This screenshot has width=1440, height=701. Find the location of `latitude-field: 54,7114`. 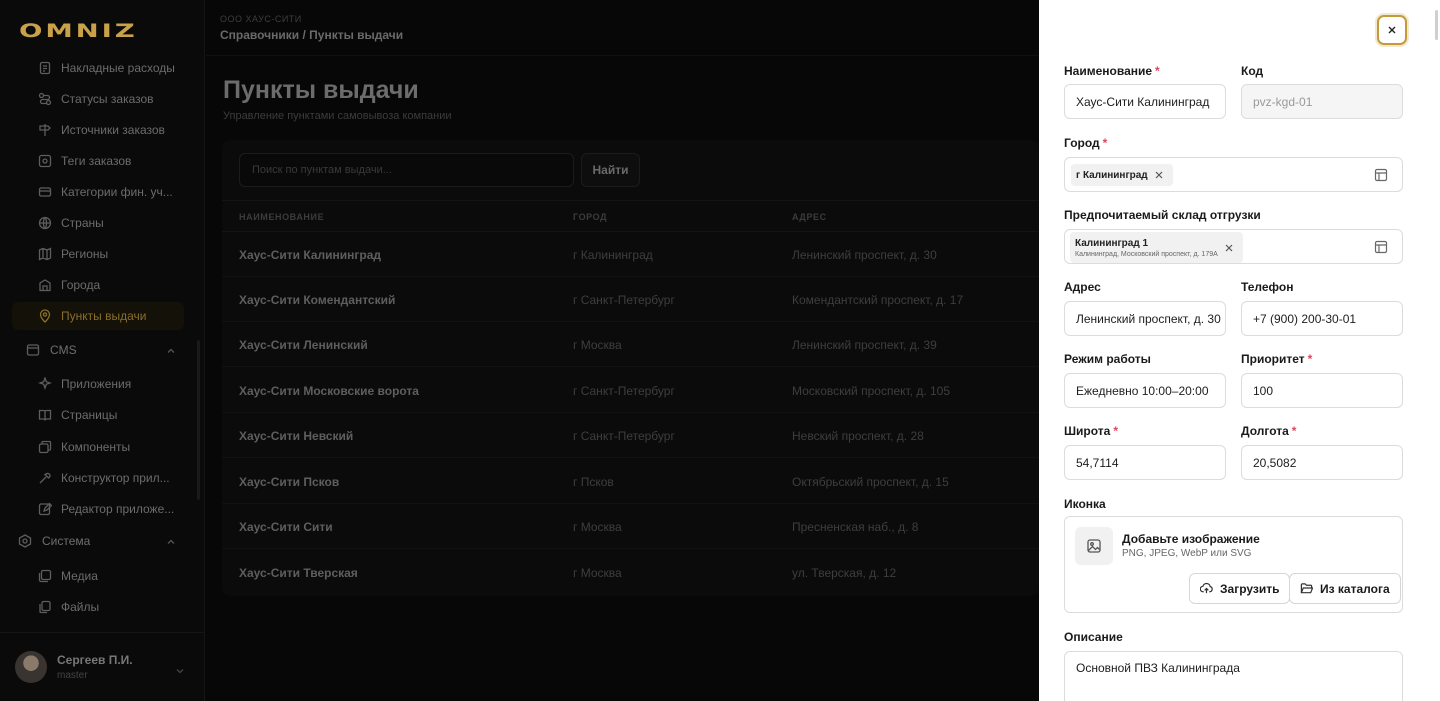

latitude-field: 54,7114 is located at coordinates (1145, 462).